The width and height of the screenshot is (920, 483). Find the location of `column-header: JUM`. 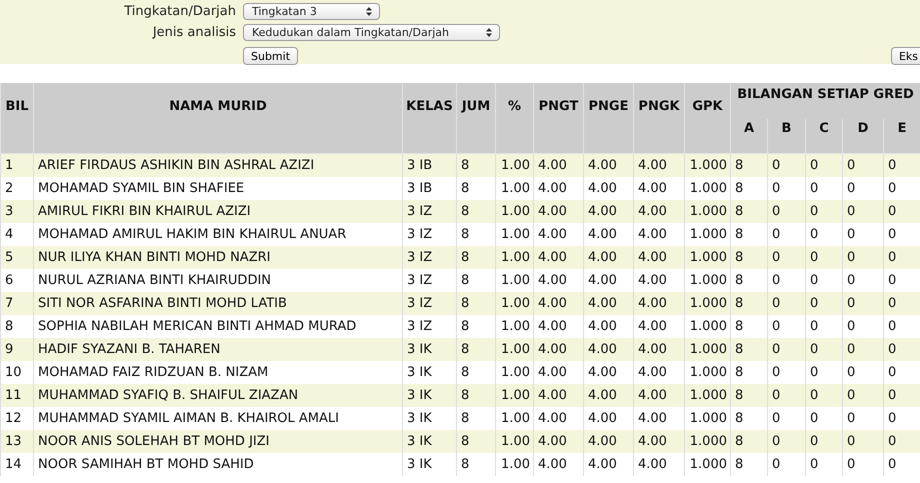

column-header: JUM is located at coordinates (476, 118).